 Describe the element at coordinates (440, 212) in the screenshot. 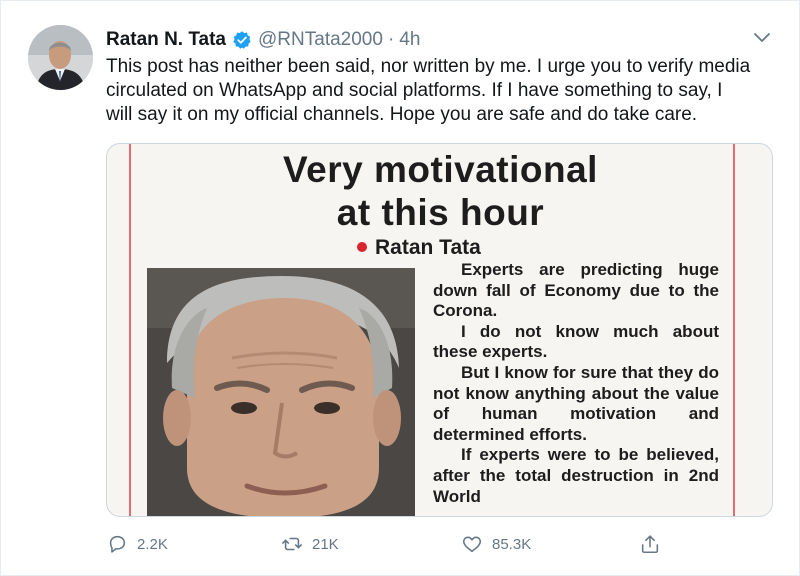

I see `clipping-headline-line: at this hour` at that location.